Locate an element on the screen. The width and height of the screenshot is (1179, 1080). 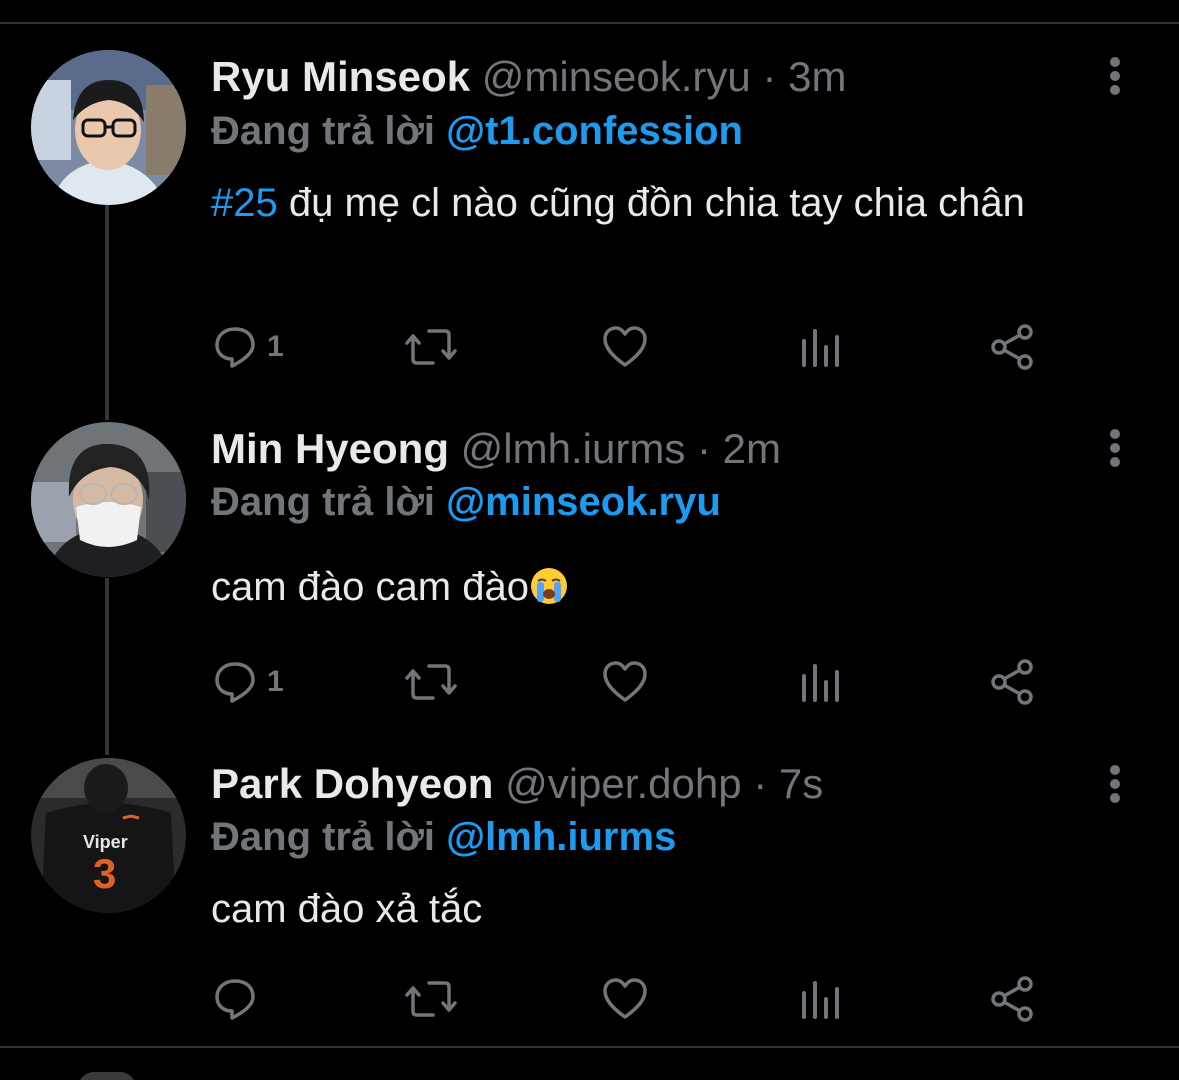
reply-button is located at coordinates (235, 999).